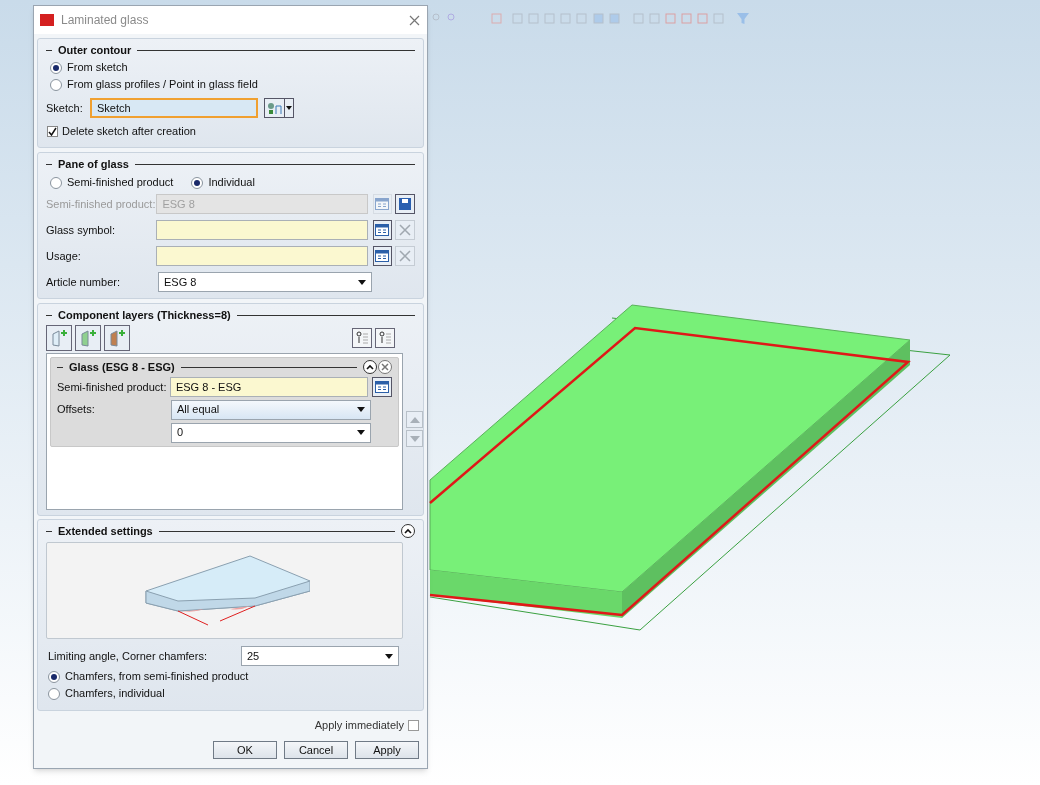 Image resolution: width=1040 pixels, height=785 pixels. What do you see at coordinates (144, 315) in the screenshot?
I see `section-title: Component layers (Thickness=8)` at bounding box center [144, 315].